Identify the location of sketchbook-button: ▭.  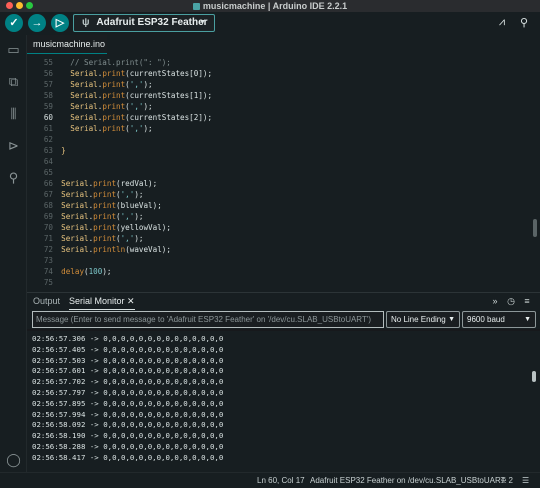
(13, 49).